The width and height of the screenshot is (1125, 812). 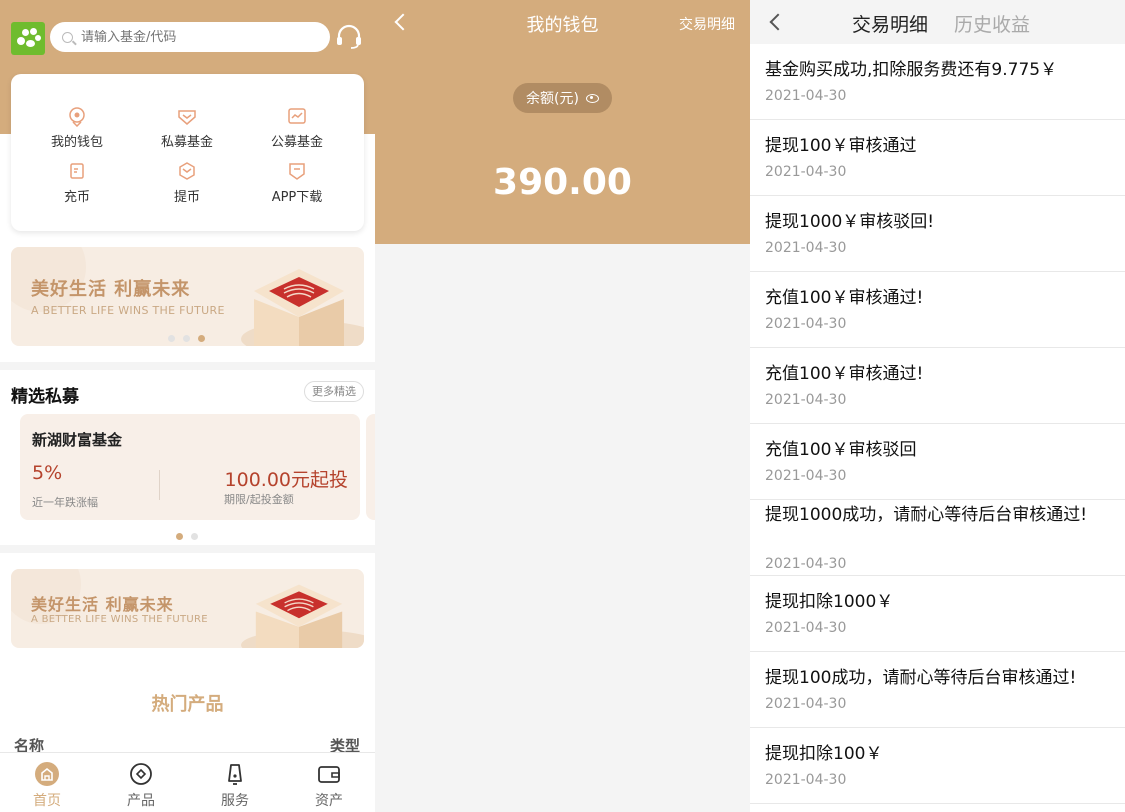 What do you see at coordinates (235, 801) in the screenshot?
I see `tab-label: 服务` at bounding box center [235, 801].